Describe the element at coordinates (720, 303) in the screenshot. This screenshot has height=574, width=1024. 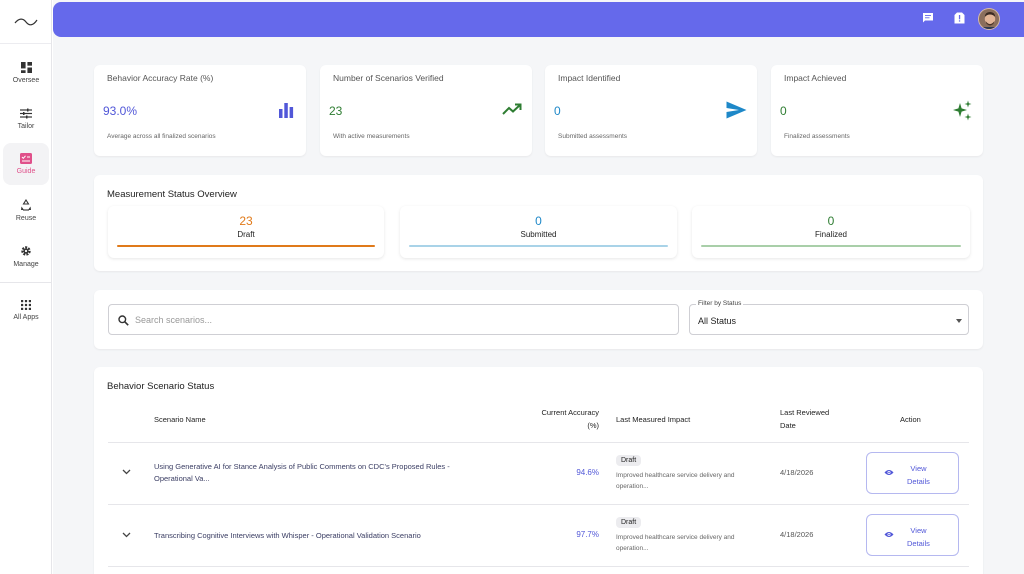
I see `filter-label: Filter by Status` at that location.